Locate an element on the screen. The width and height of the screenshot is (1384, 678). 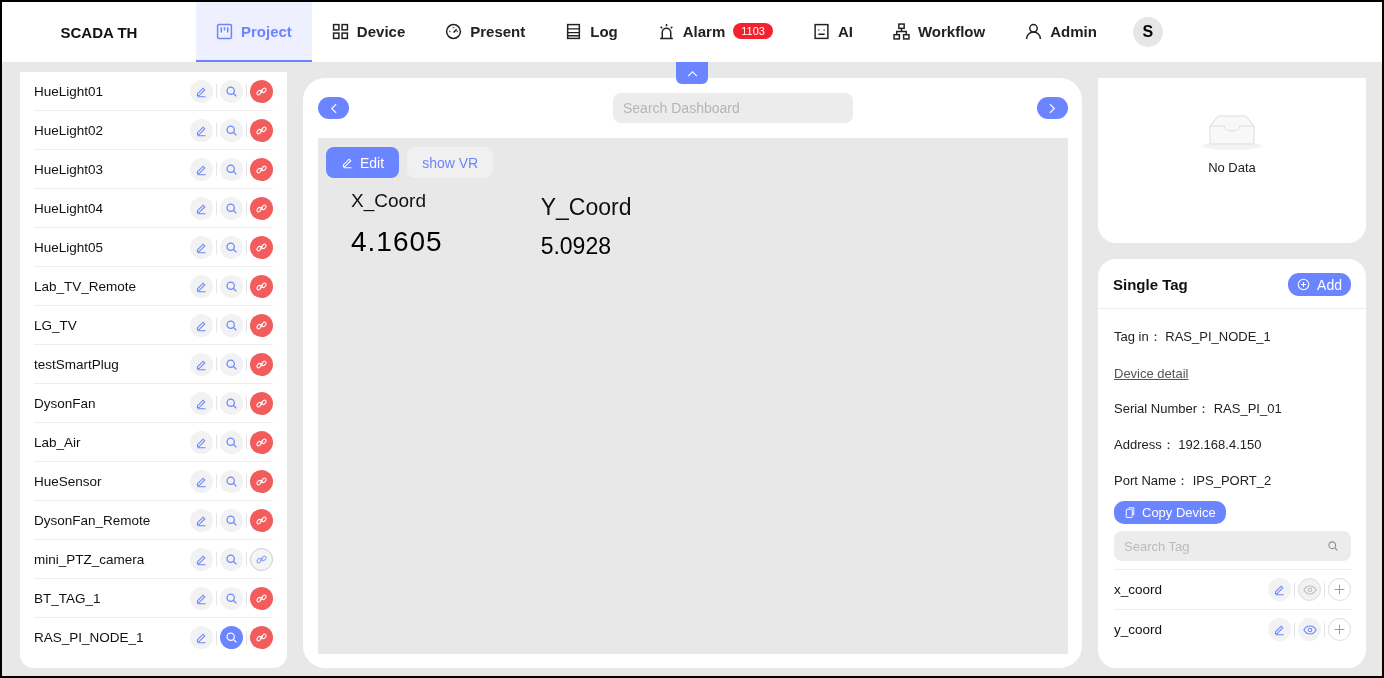
nav-tab: Log is located at coordinates (591, 32).